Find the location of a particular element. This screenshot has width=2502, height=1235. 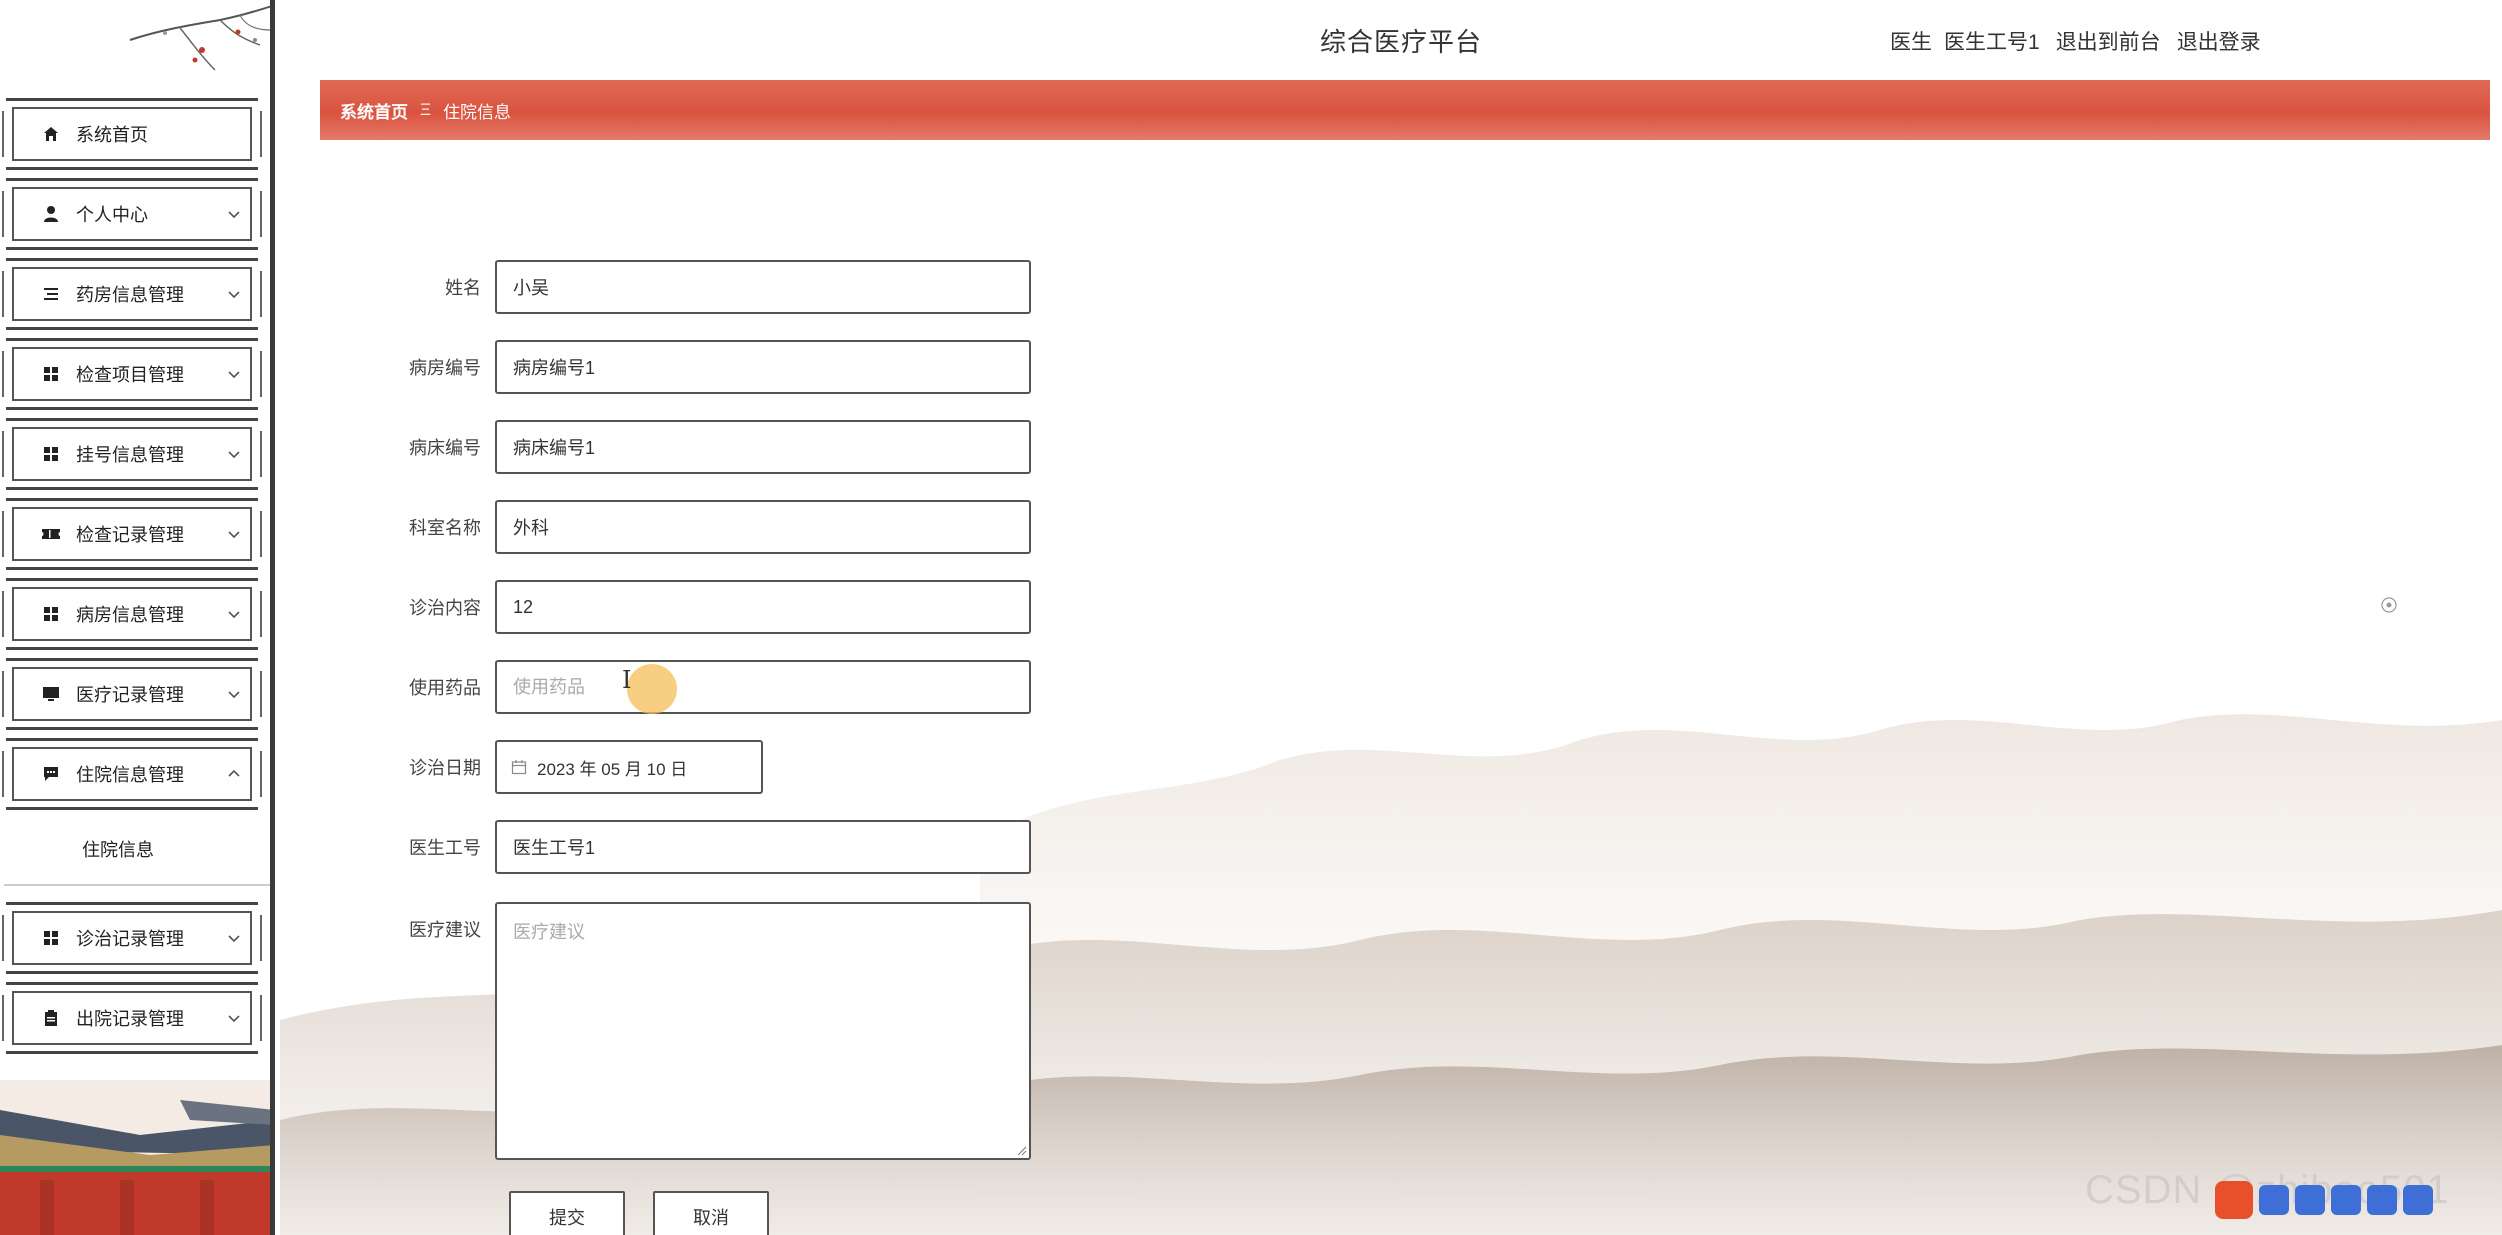

ime-toolbar is located at coordinates (2335, 1200).